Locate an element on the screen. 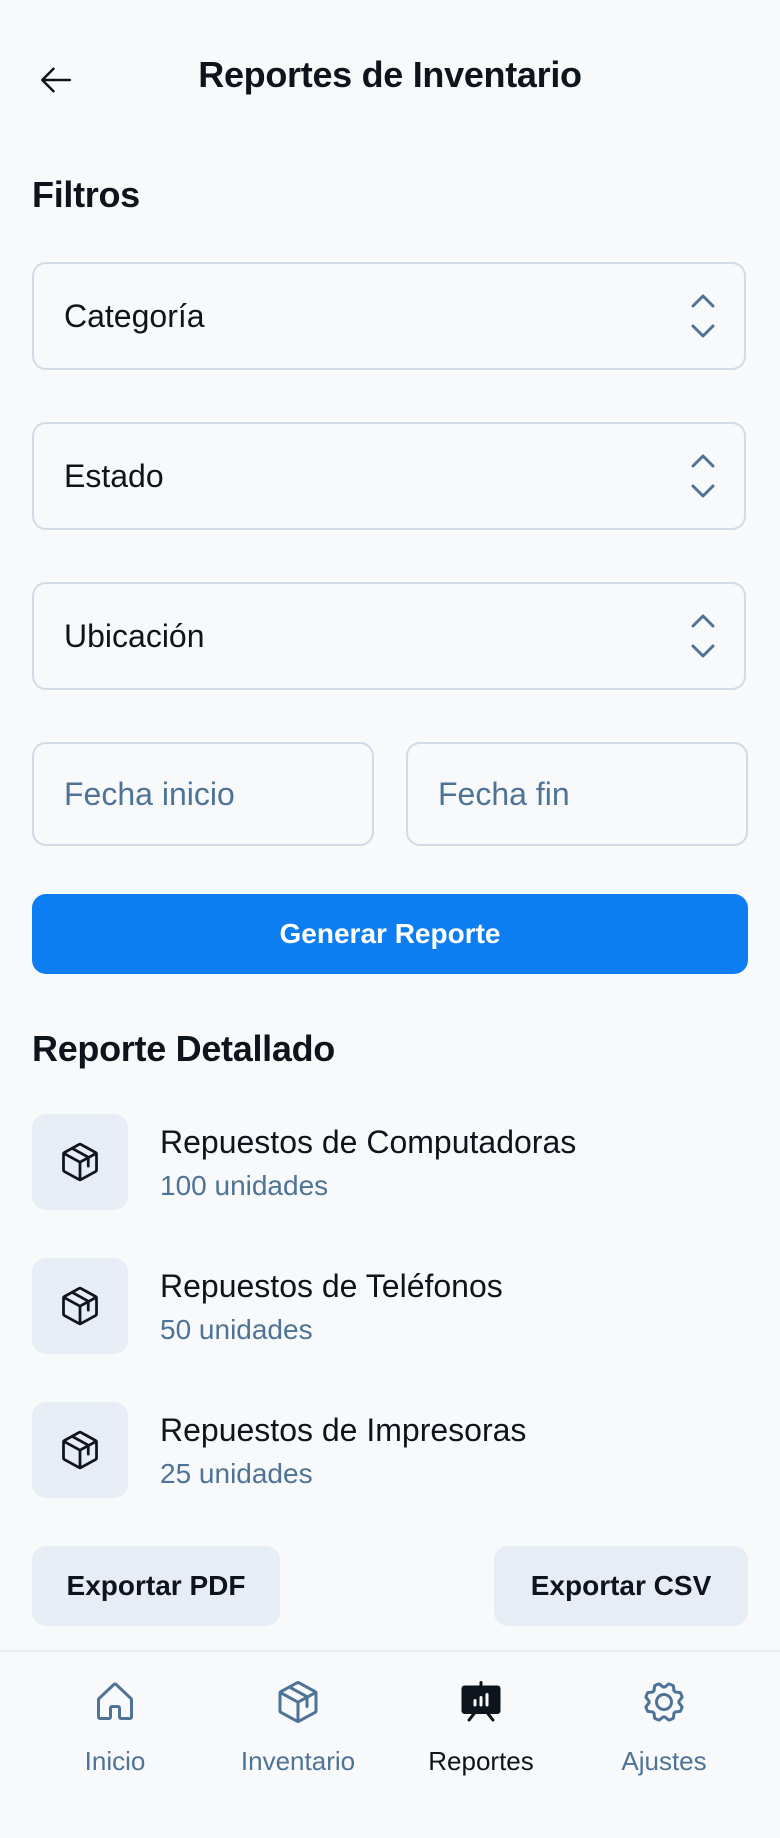 This screenshot has height=1838, width=780. status-select: Estado is located at coordinates (389, 476).